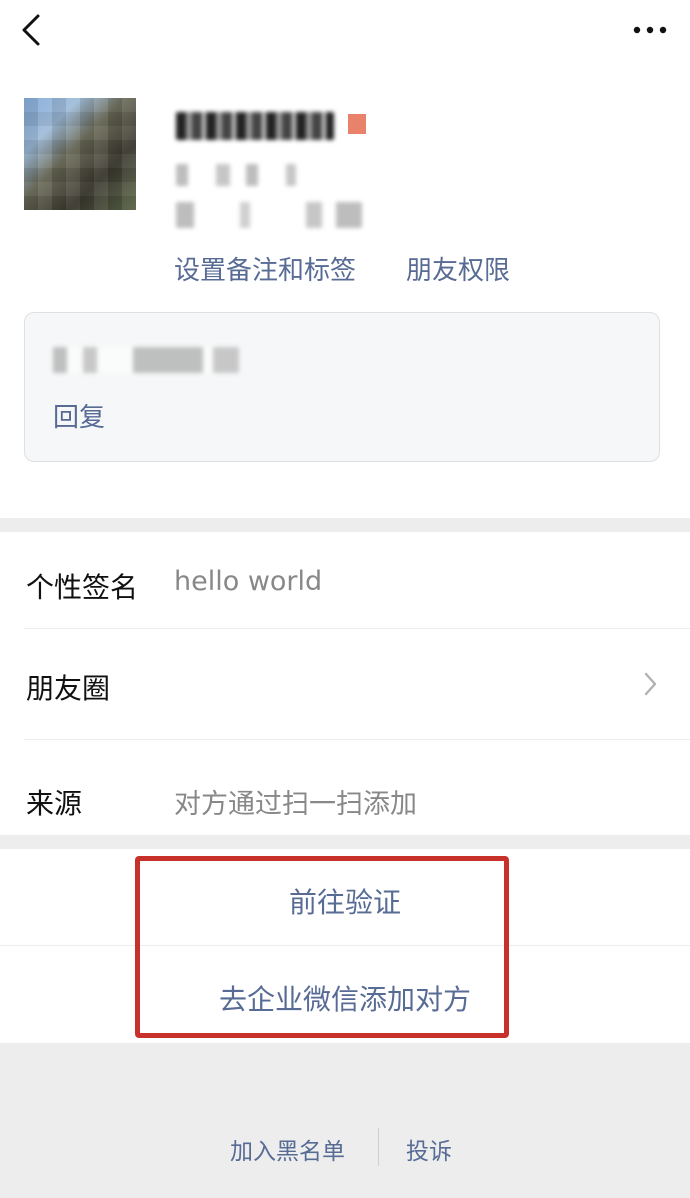 The height and width of the screenshot is (1198, 690). Describe the element at coordinates (650, 684) in the screenshot. I see `chevron-right-icon` at that location.